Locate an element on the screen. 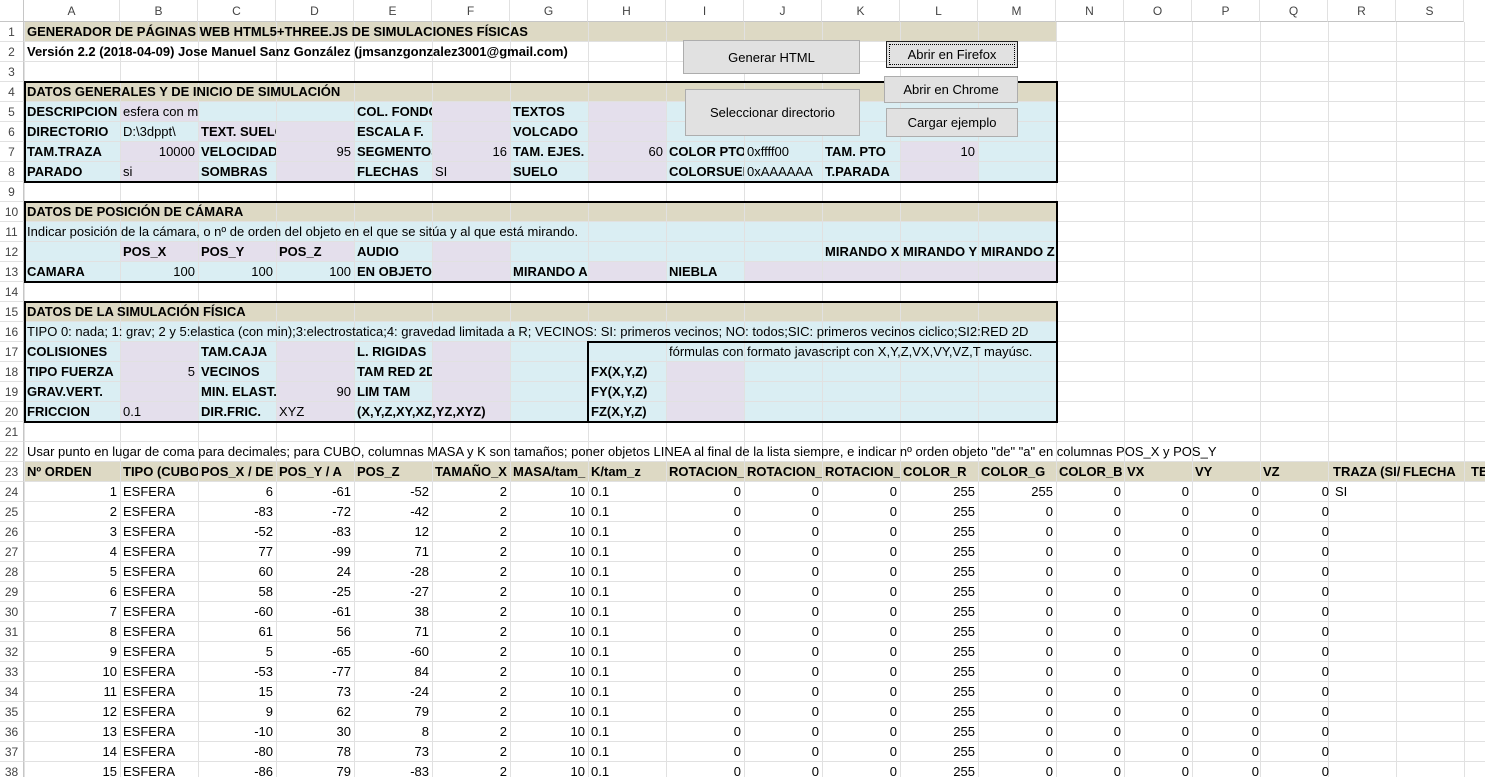 This screenshot has width=1485, height=777. row-header: 3 is located at coordinates (12, 72).